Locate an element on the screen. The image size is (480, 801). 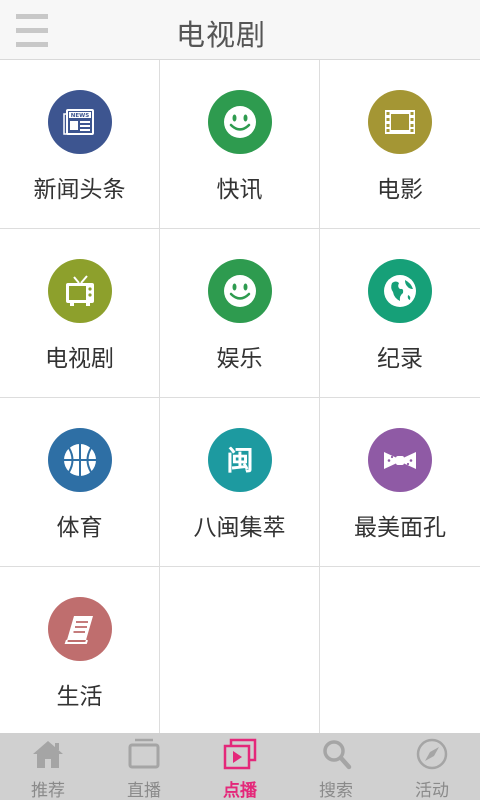
tab-vod: 点播 is located at coordinates (240, 767).